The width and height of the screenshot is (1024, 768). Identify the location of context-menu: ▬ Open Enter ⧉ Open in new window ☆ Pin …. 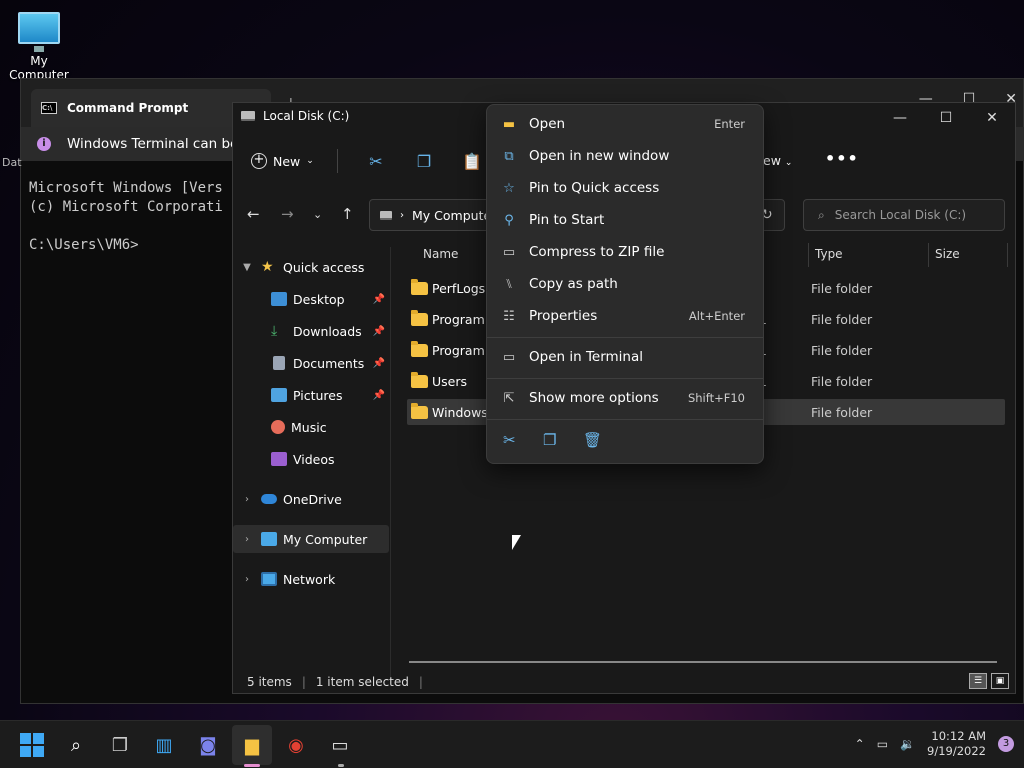
(625, 284).